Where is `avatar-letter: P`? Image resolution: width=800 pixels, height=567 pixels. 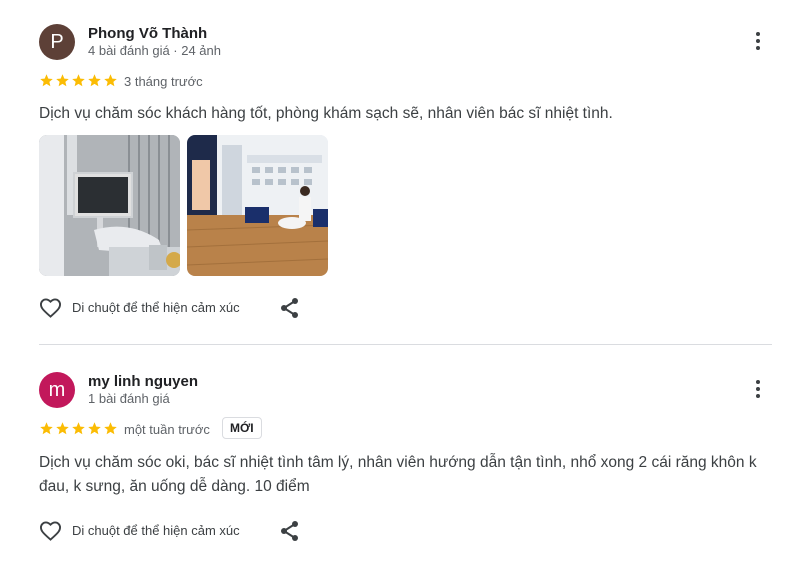
avatar-letter: P is located at coordinates (57, 41).